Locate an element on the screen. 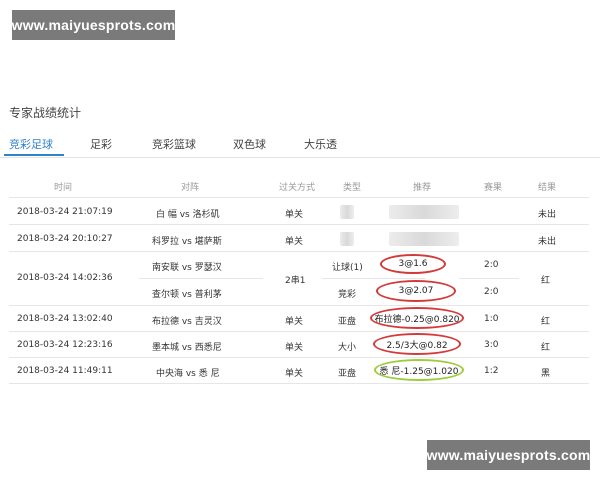 The width and height of the screenshot is (600, 480). row5-time: 2018-03-24 12:23:16 is located at coordinates (65, 345).